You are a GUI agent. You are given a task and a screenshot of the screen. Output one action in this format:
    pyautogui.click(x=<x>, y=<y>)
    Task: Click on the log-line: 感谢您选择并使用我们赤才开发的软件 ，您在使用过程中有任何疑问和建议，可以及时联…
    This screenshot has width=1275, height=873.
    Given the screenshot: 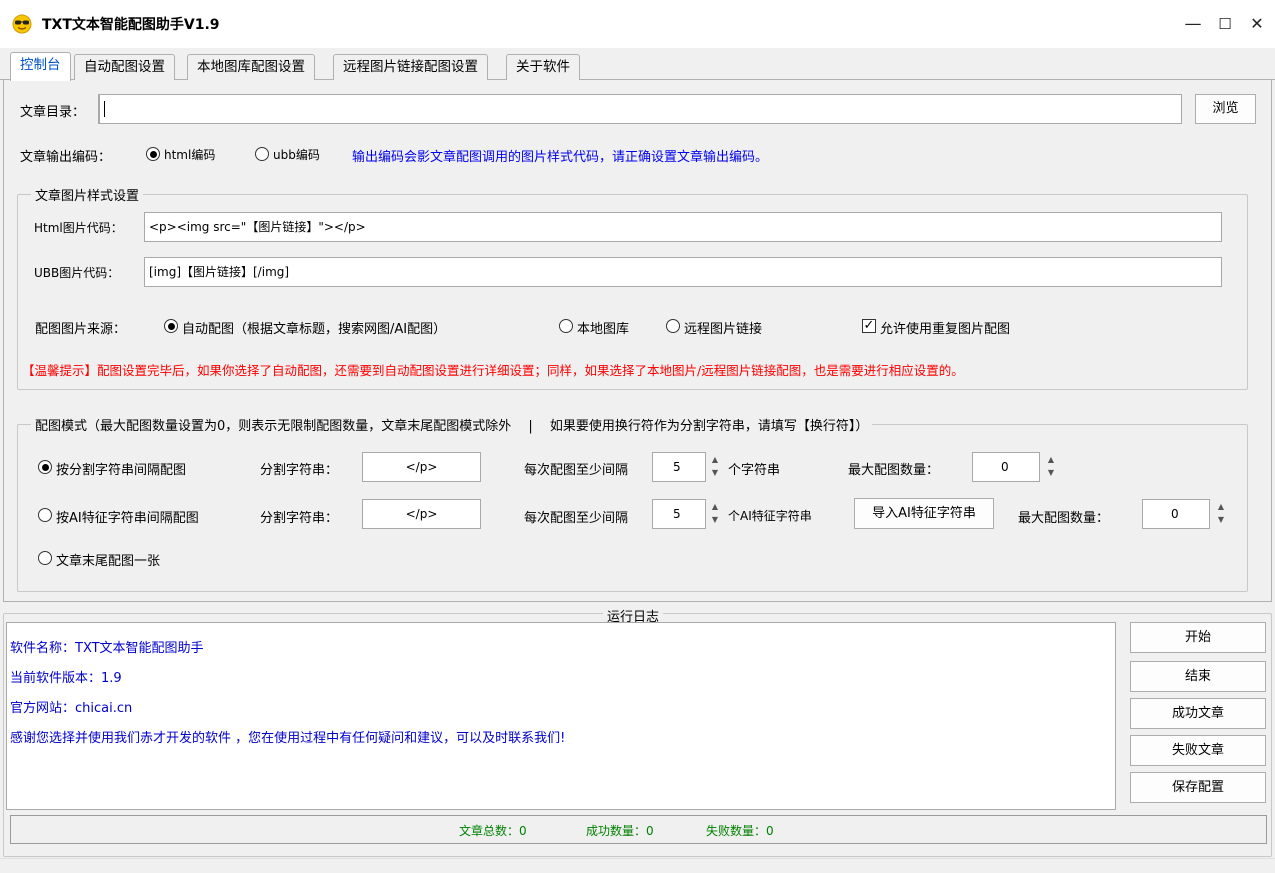 What is the action you would take?
    pyautogui.click(x=288, y=738)
    